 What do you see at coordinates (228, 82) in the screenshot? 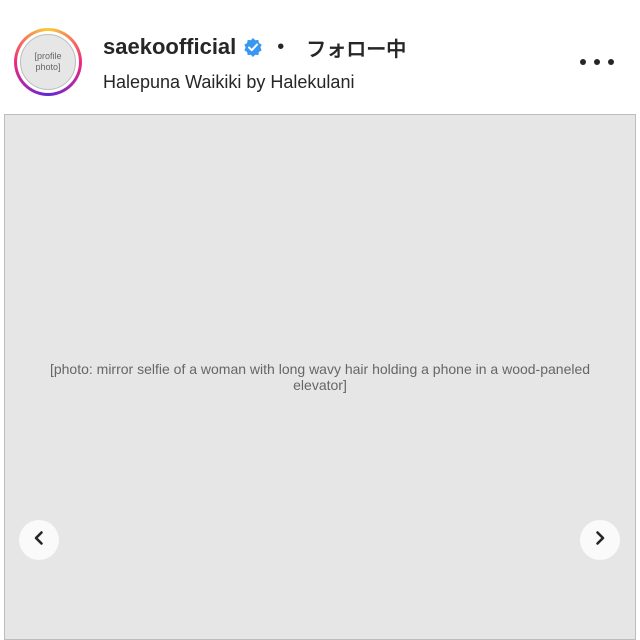
I see `location-link: Halepuna Waikiki by Halekulani` at bounding box center [228, 82].